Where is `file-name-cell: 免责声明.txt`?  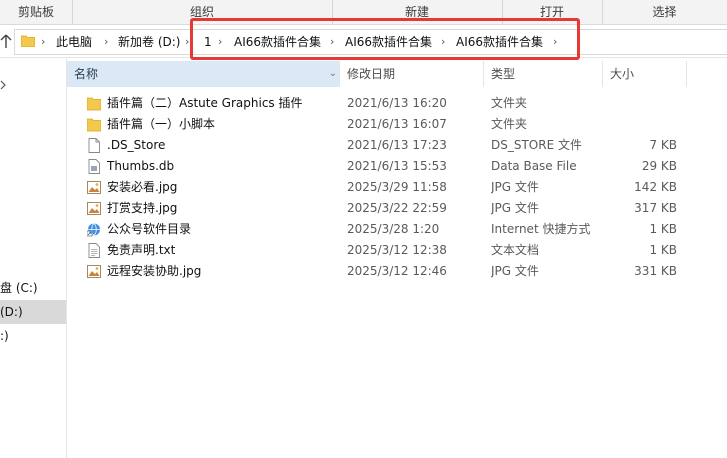
file-name-cell: 免责声明.txt is located at coordinates (209, 250).